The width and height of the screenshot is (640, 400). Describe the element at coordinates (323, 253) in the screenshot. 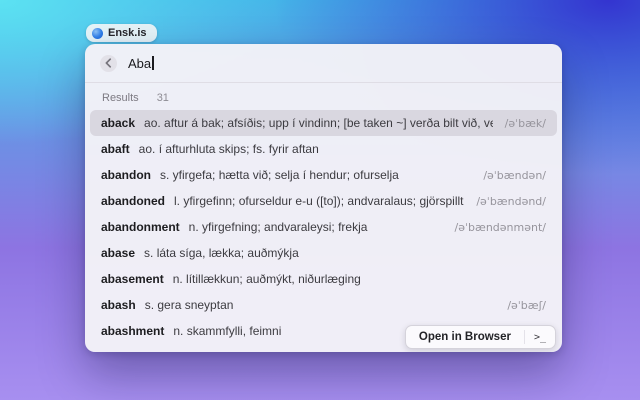

I see `dictionary-entry-row: abase s. láta síga, lækka; auðmýkja` at that location.